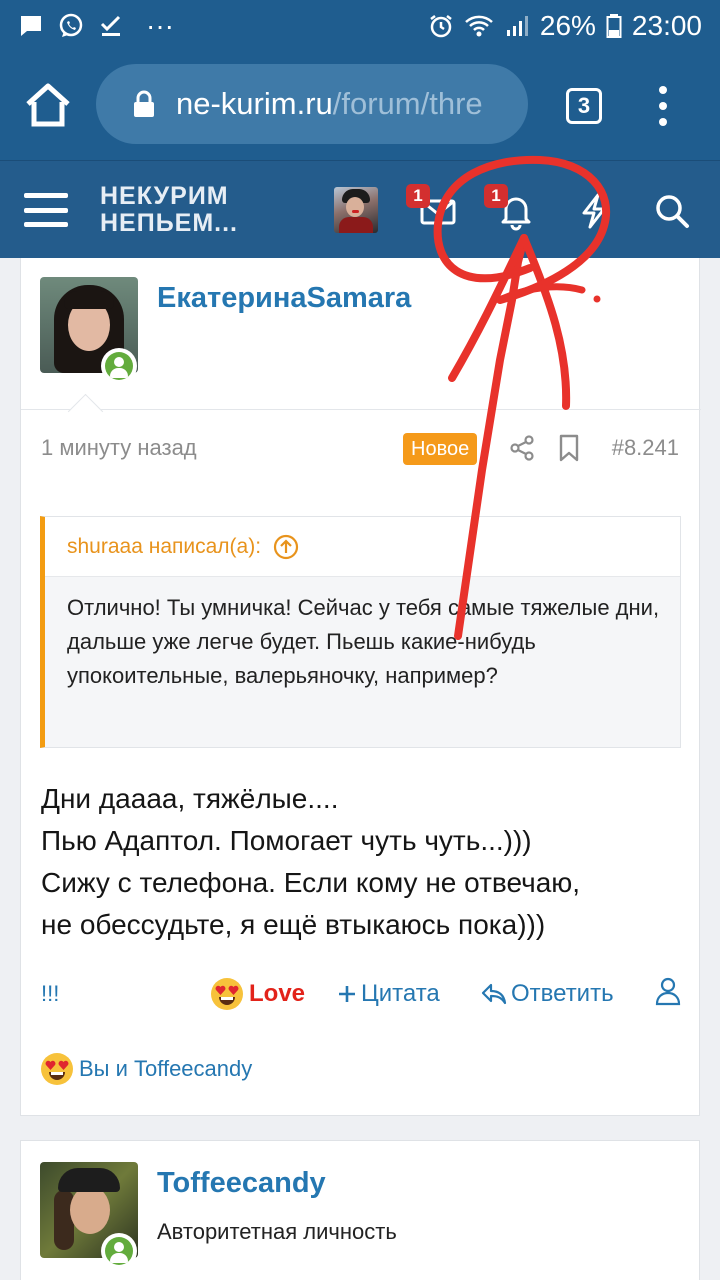 This screenshot has width=720, height=1280. What do you see at coordinates (567, 25) in the screenshot?
I see `battery-percent: 26%` at bounding box center [567, 25].